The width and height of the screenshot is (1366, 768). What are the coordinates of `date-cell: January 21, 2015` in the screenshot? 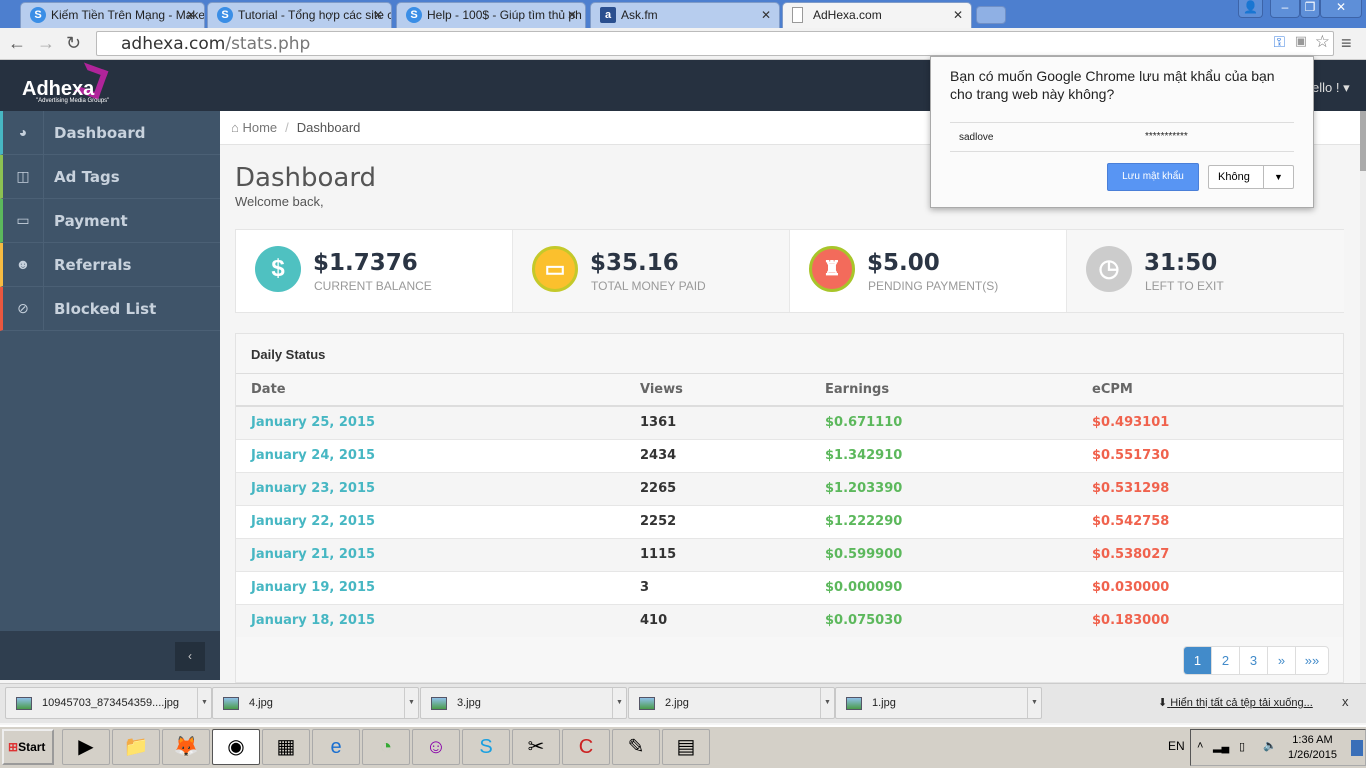 It's located at (430, 554).